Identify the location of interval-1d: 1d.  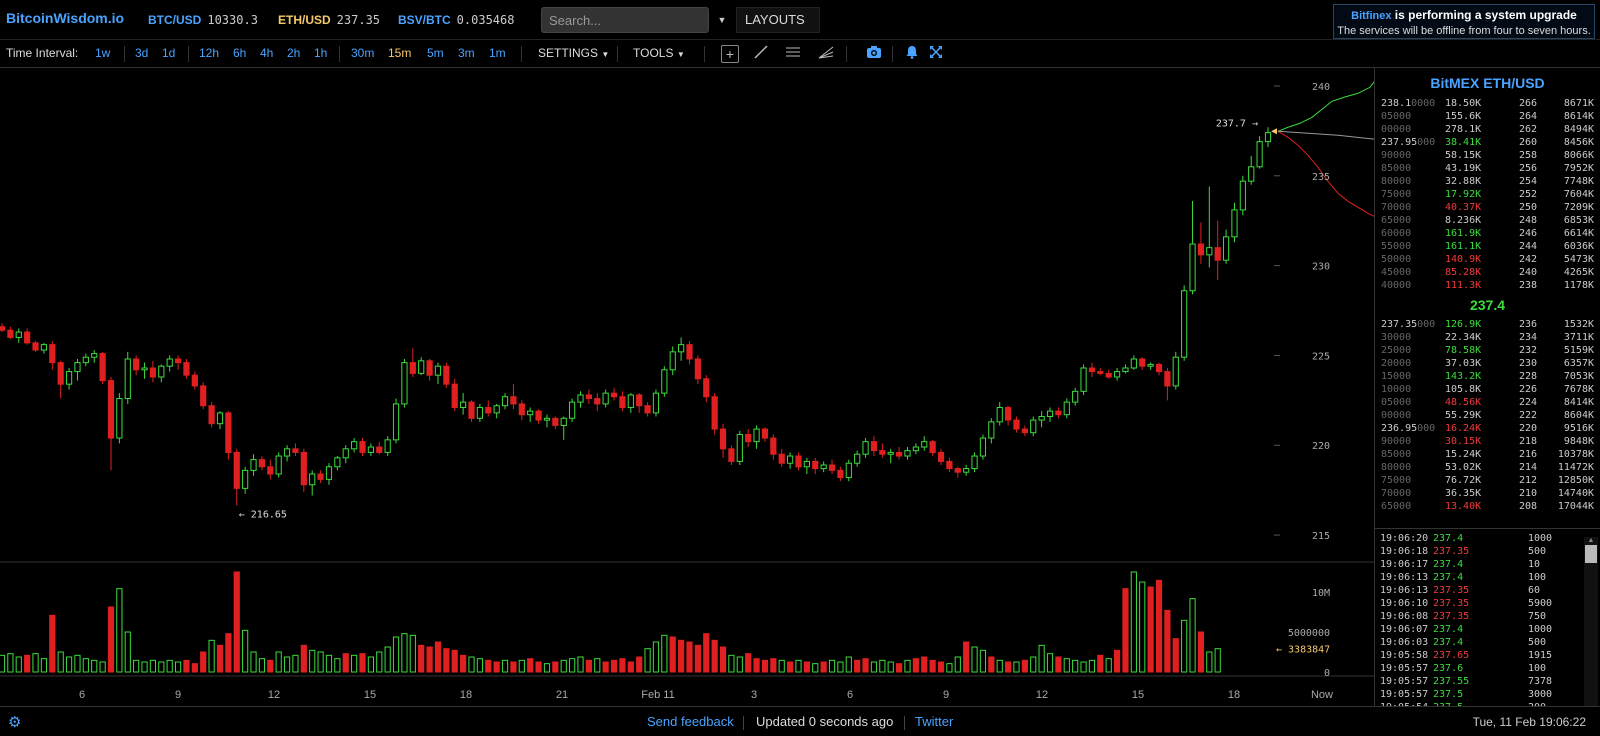
(168, 53).